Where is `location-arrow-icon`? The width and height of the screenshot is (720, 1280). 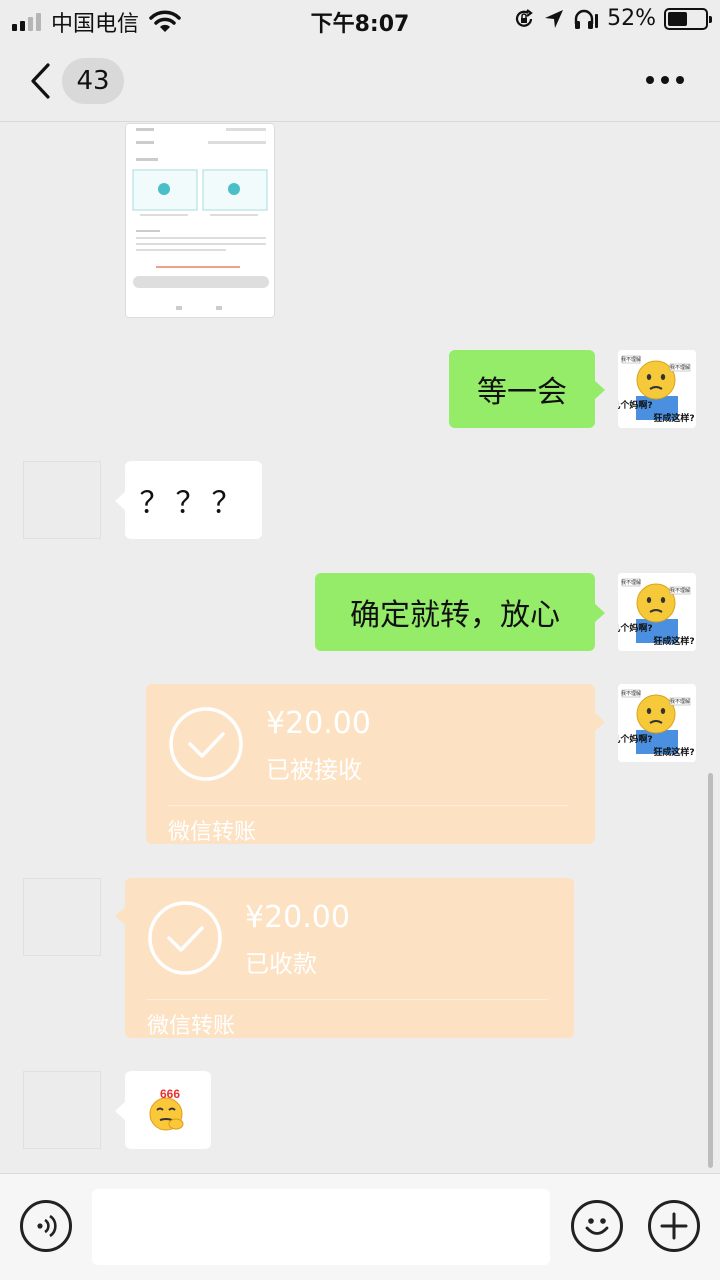
location-arrow-icon is located at coordinates (554, 18).